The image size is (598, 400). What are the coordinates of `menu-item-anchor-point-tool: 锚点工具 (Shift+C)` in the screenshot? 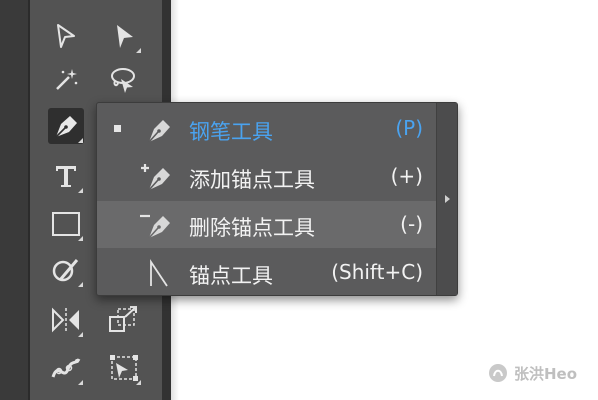 It's located at (267, 272).